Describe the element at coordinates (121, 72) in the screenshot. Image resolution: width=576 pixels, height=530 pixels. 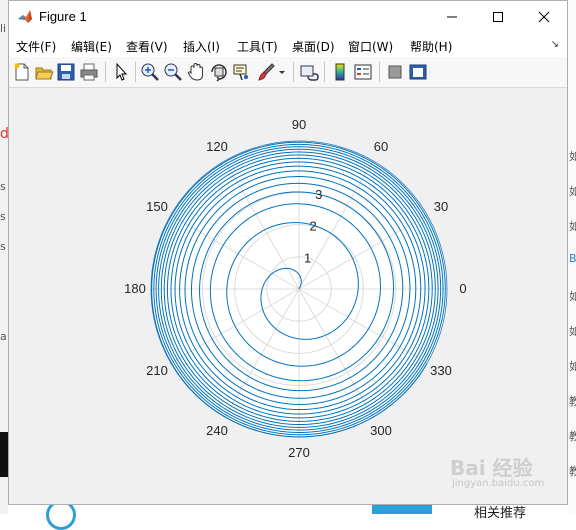
I see `select-arrow-icon` at that location.